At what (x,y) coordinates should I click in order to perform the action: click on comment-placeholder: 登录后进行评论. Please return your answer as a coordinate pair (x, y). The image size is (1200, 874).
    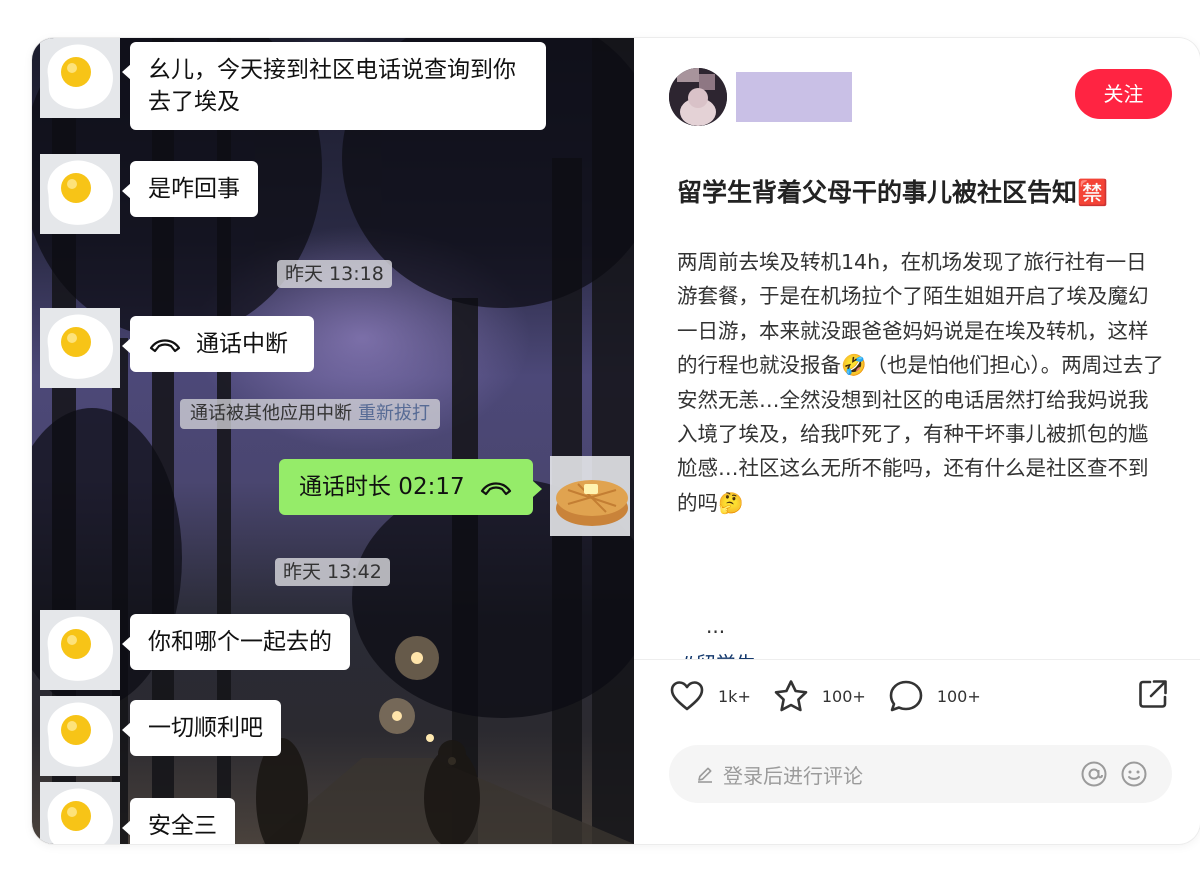
    Looking at the image, I should click on (793, 775).